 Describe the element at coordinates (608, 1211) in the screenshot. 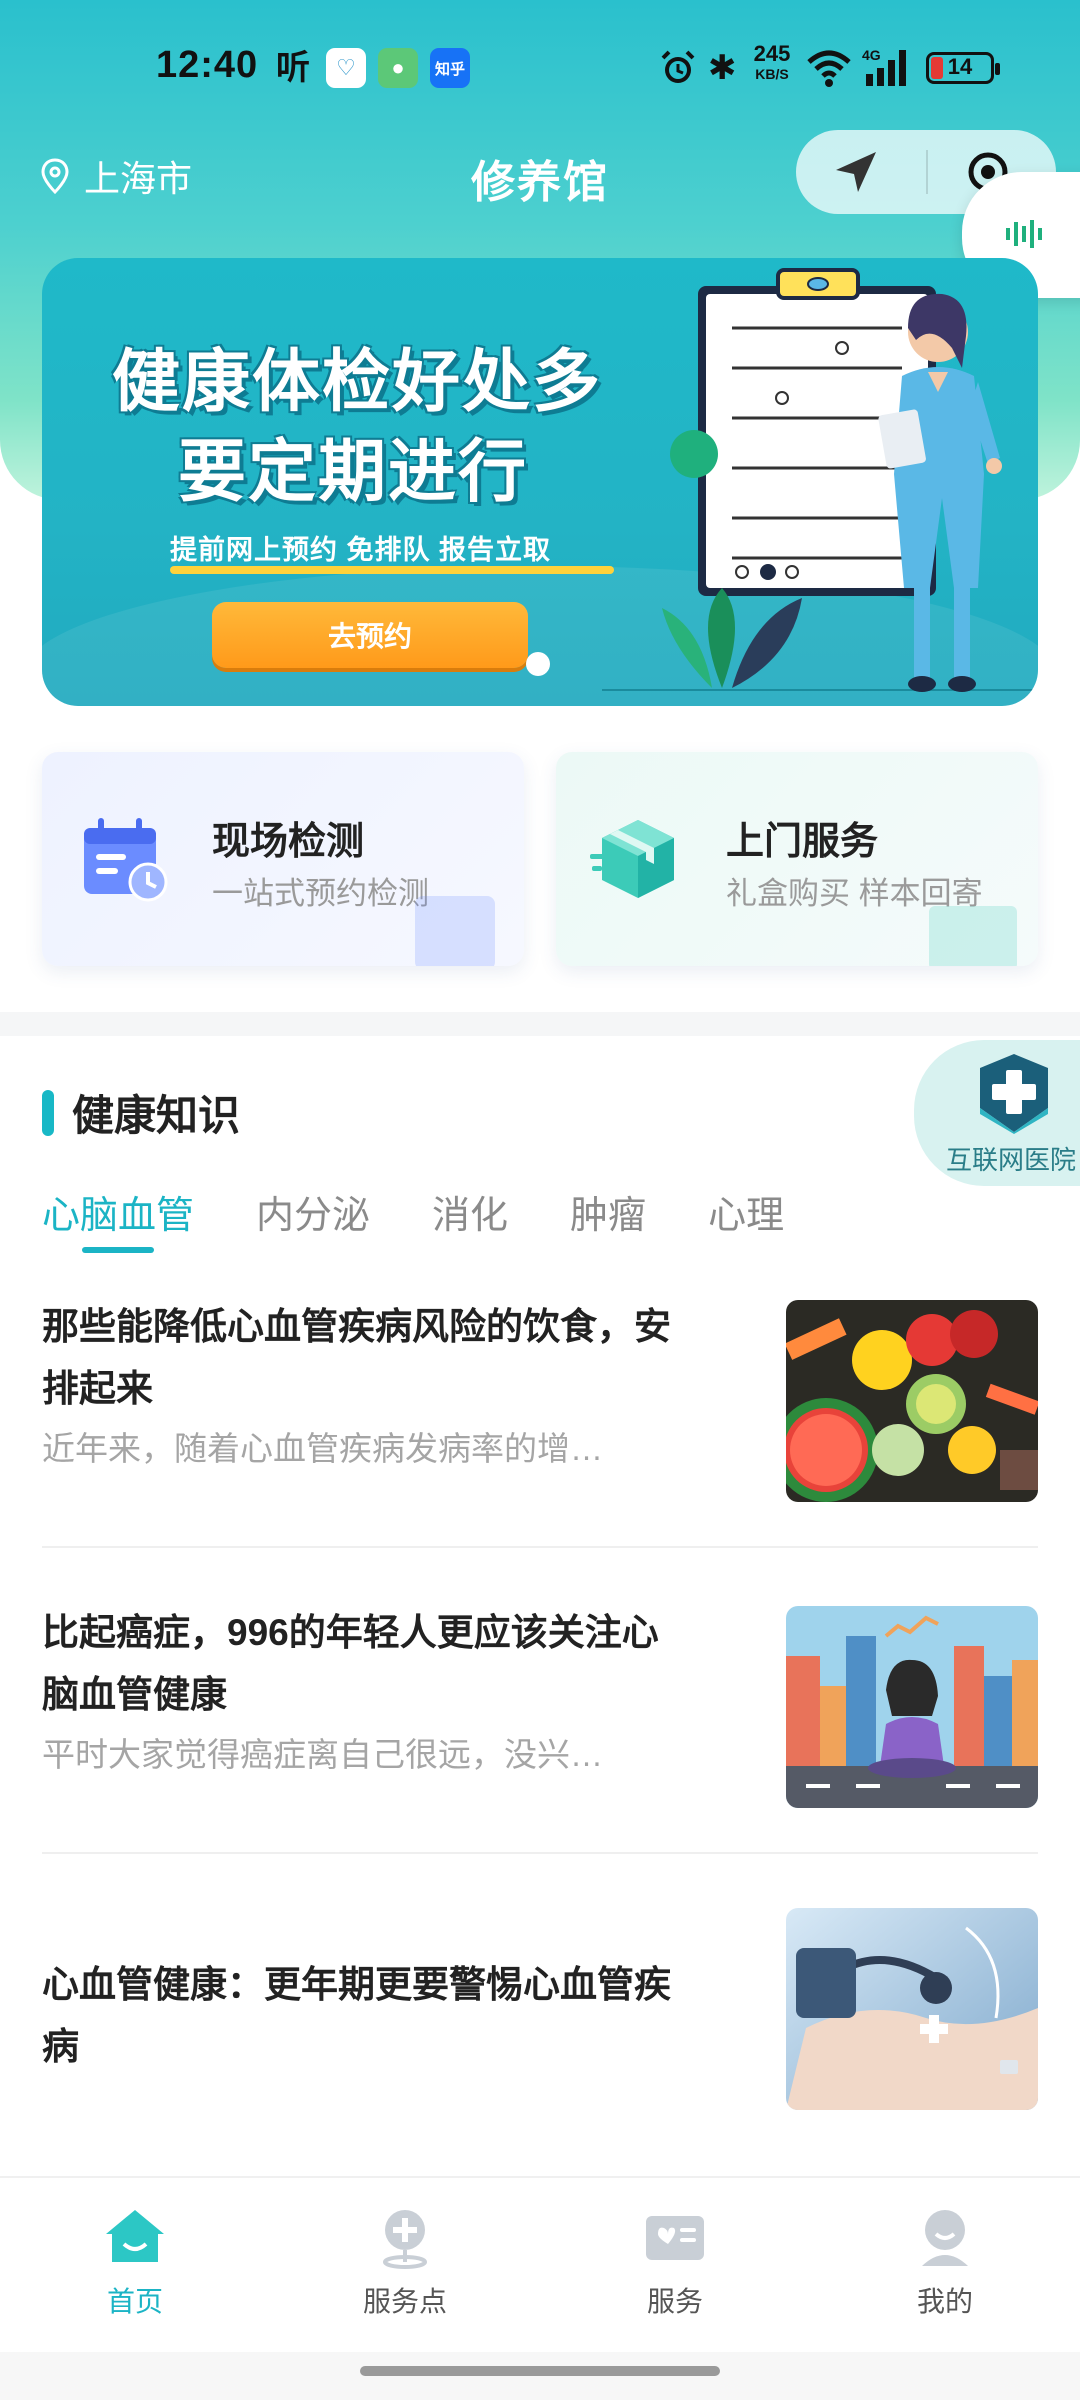

I see `tab-tumor: 肿瘤` at that location.